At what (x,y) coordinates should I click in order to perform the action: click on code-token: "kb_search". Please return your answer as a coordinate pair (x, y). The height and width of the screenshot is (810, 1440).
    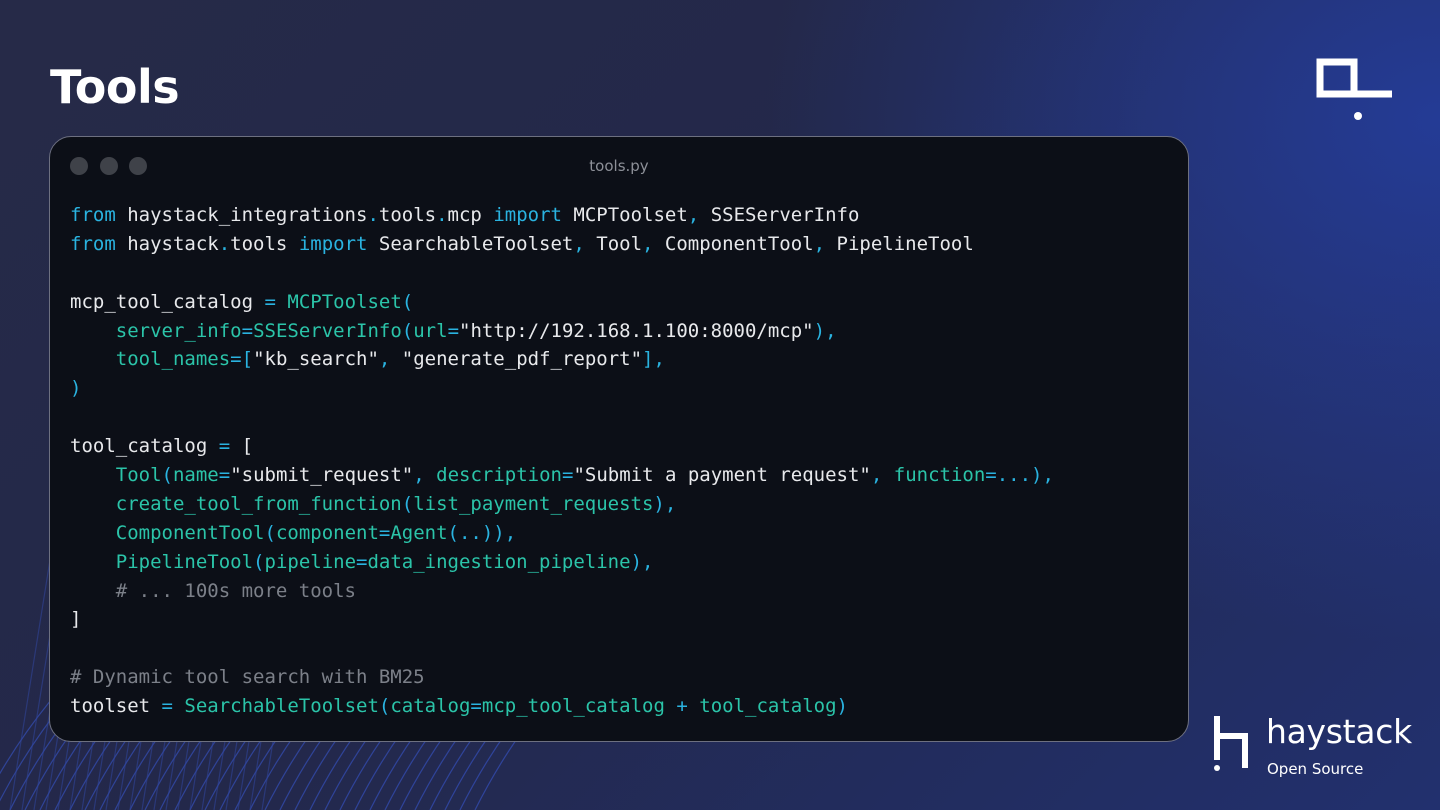
    Looking at the image, I should click on (316, 359).